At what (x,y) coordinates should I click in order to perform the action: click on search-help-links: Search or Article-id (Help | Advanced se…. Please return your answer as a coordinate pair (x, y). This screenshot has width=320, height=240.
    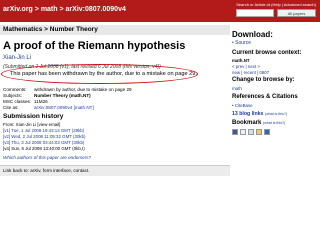
    Looking at the image, I should click on (276, 4).